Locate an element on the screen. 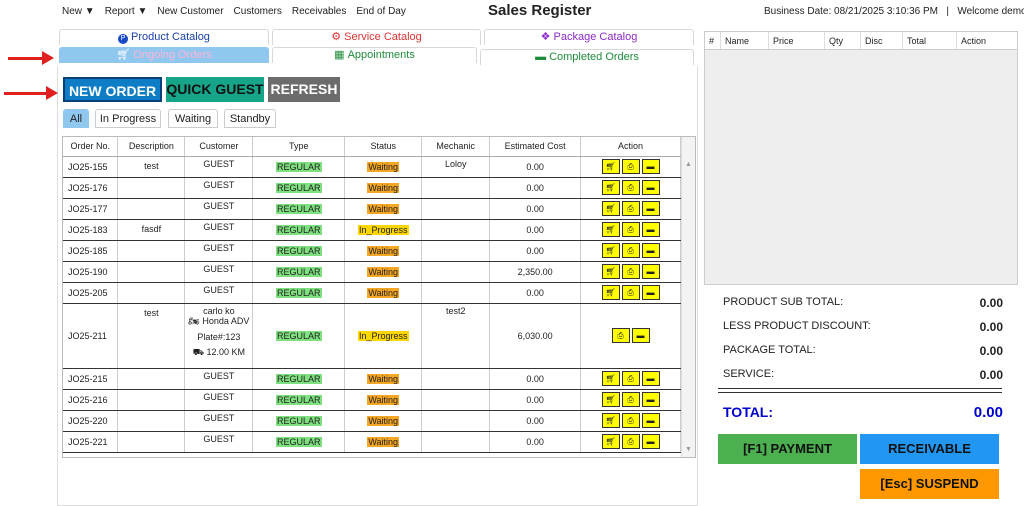 Image resolution: width=1024 pixels, height=506 pixels. nav-end-of-day: End of Day is located at coordinates (380, 11).